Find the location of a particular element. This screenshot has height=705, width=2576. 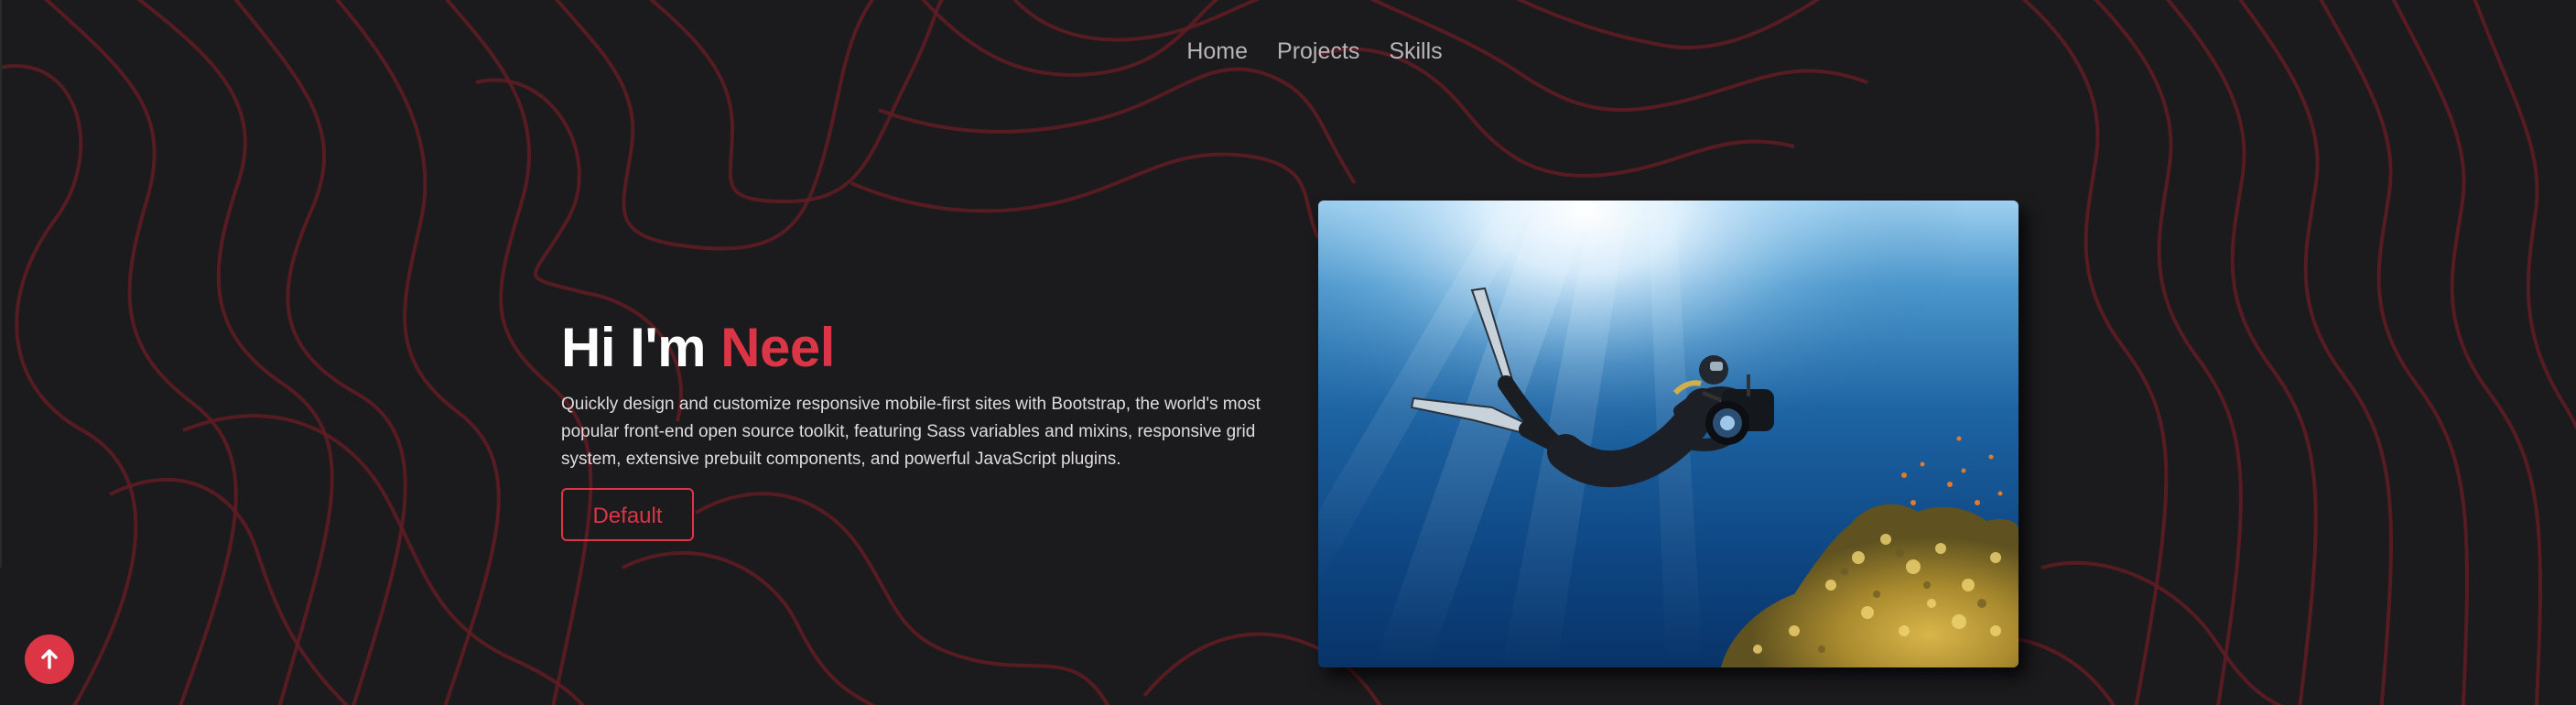

scroll-to-top-button is located at coordinates (50, 659).